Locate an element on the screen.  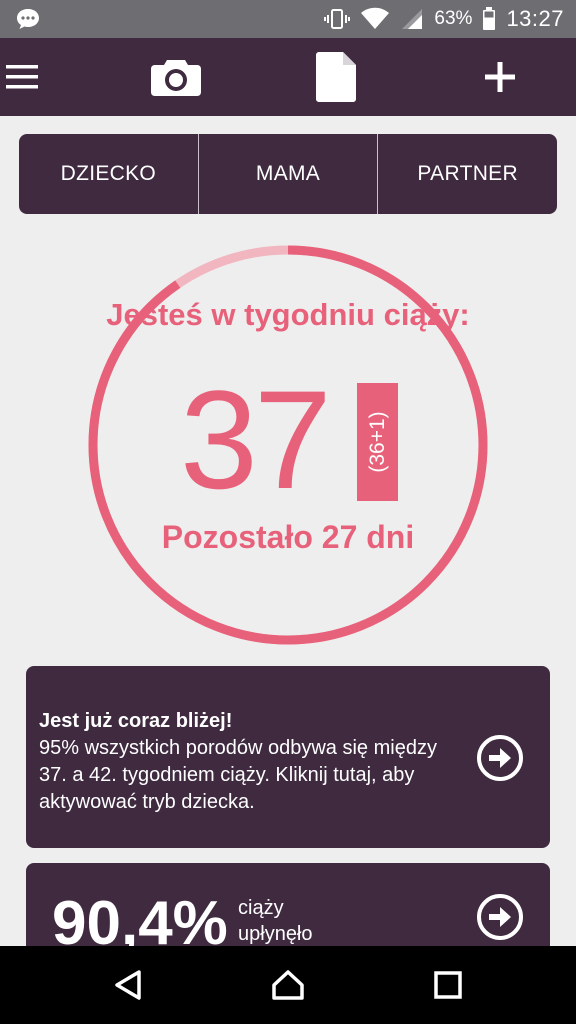
back-button is located at coordinates (128, 985).